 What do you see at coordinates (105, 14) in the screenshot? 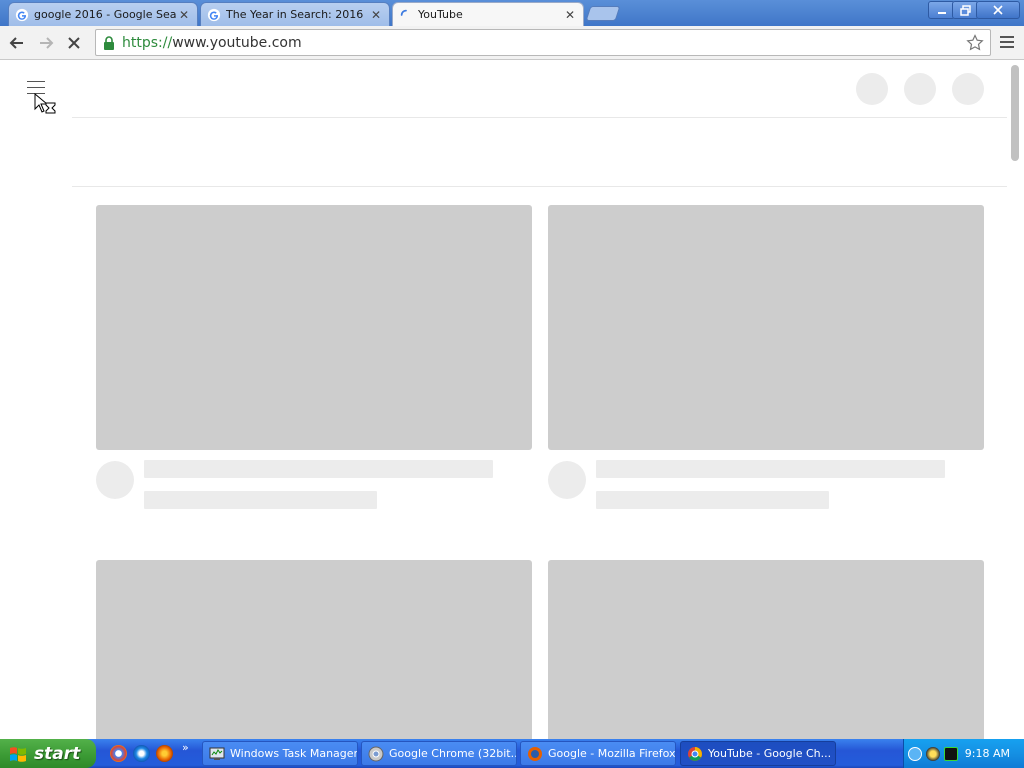
I see `tab-title: google 2016 - Google Search` at bounding box center [105, 14].